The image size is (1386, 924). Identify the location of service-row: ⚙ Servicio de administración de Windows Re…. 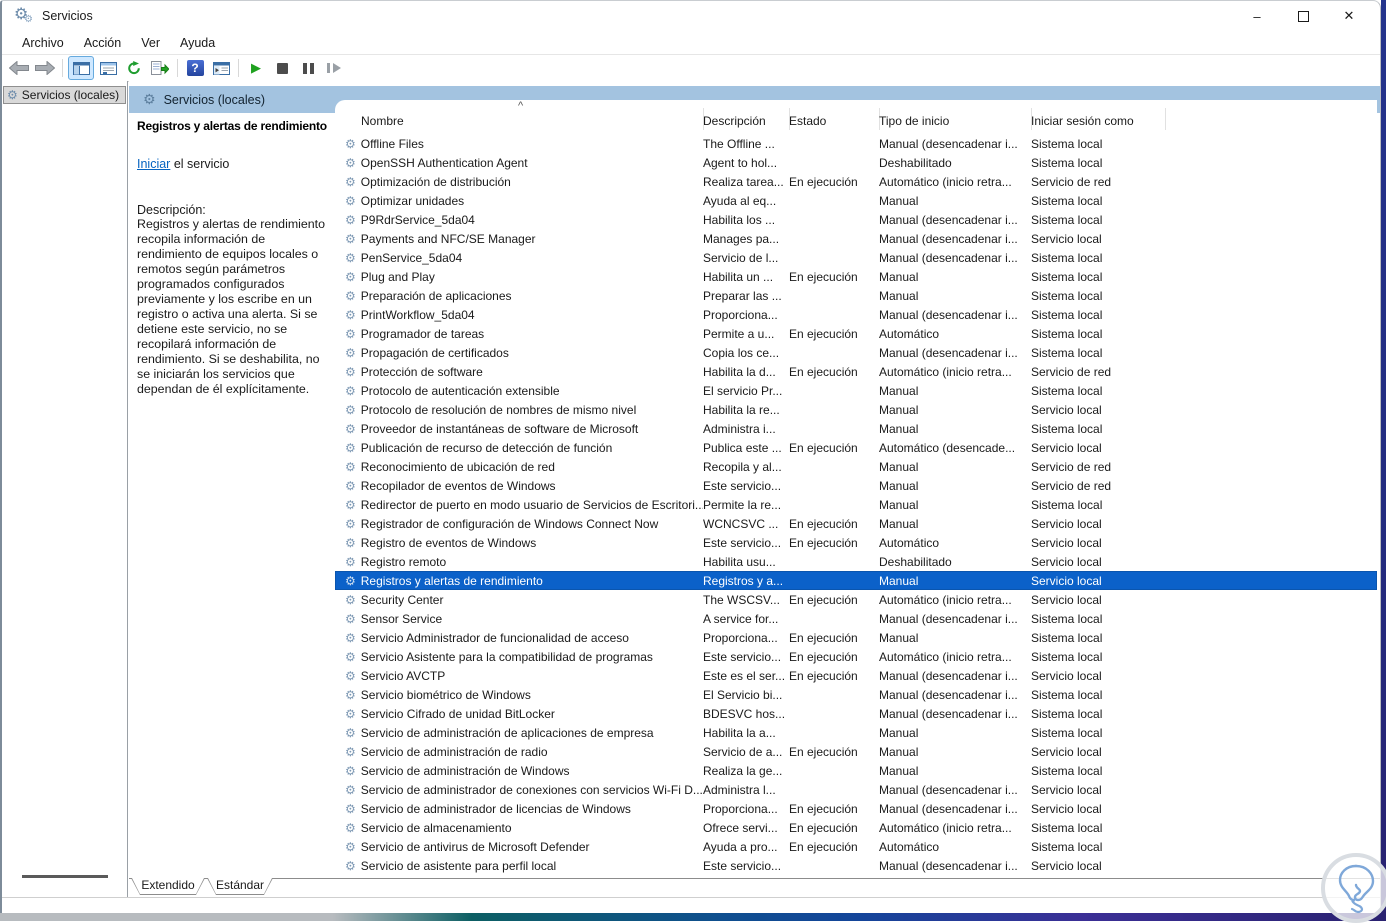
(856, 770).